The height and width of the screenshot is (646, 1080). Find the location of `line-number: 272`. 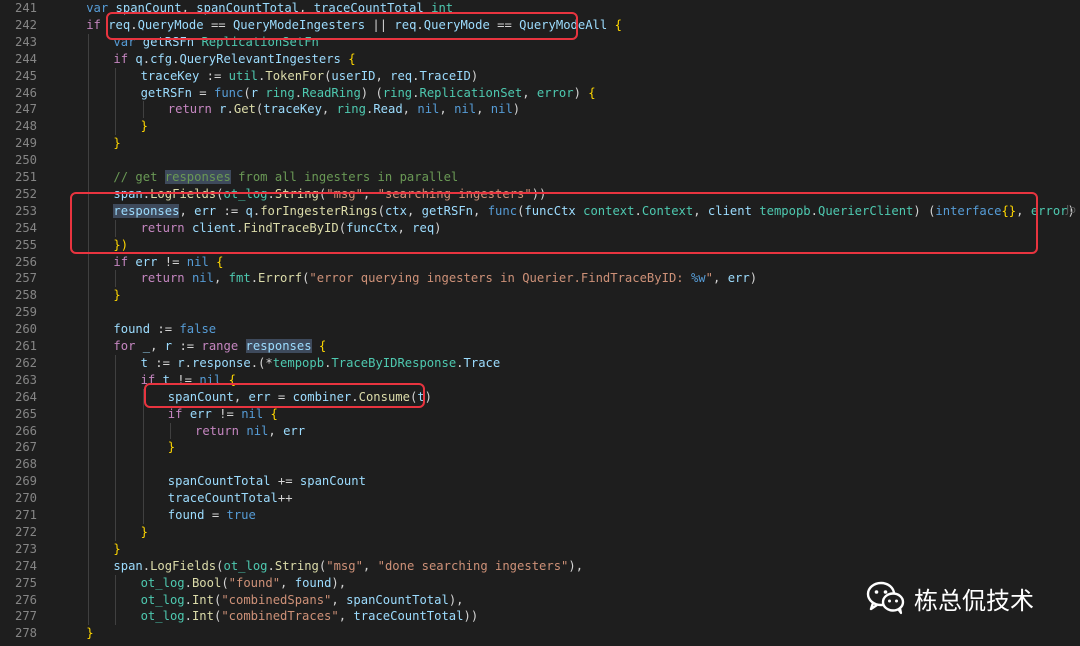

line-number: 272 is located at coordinates (25, 531).